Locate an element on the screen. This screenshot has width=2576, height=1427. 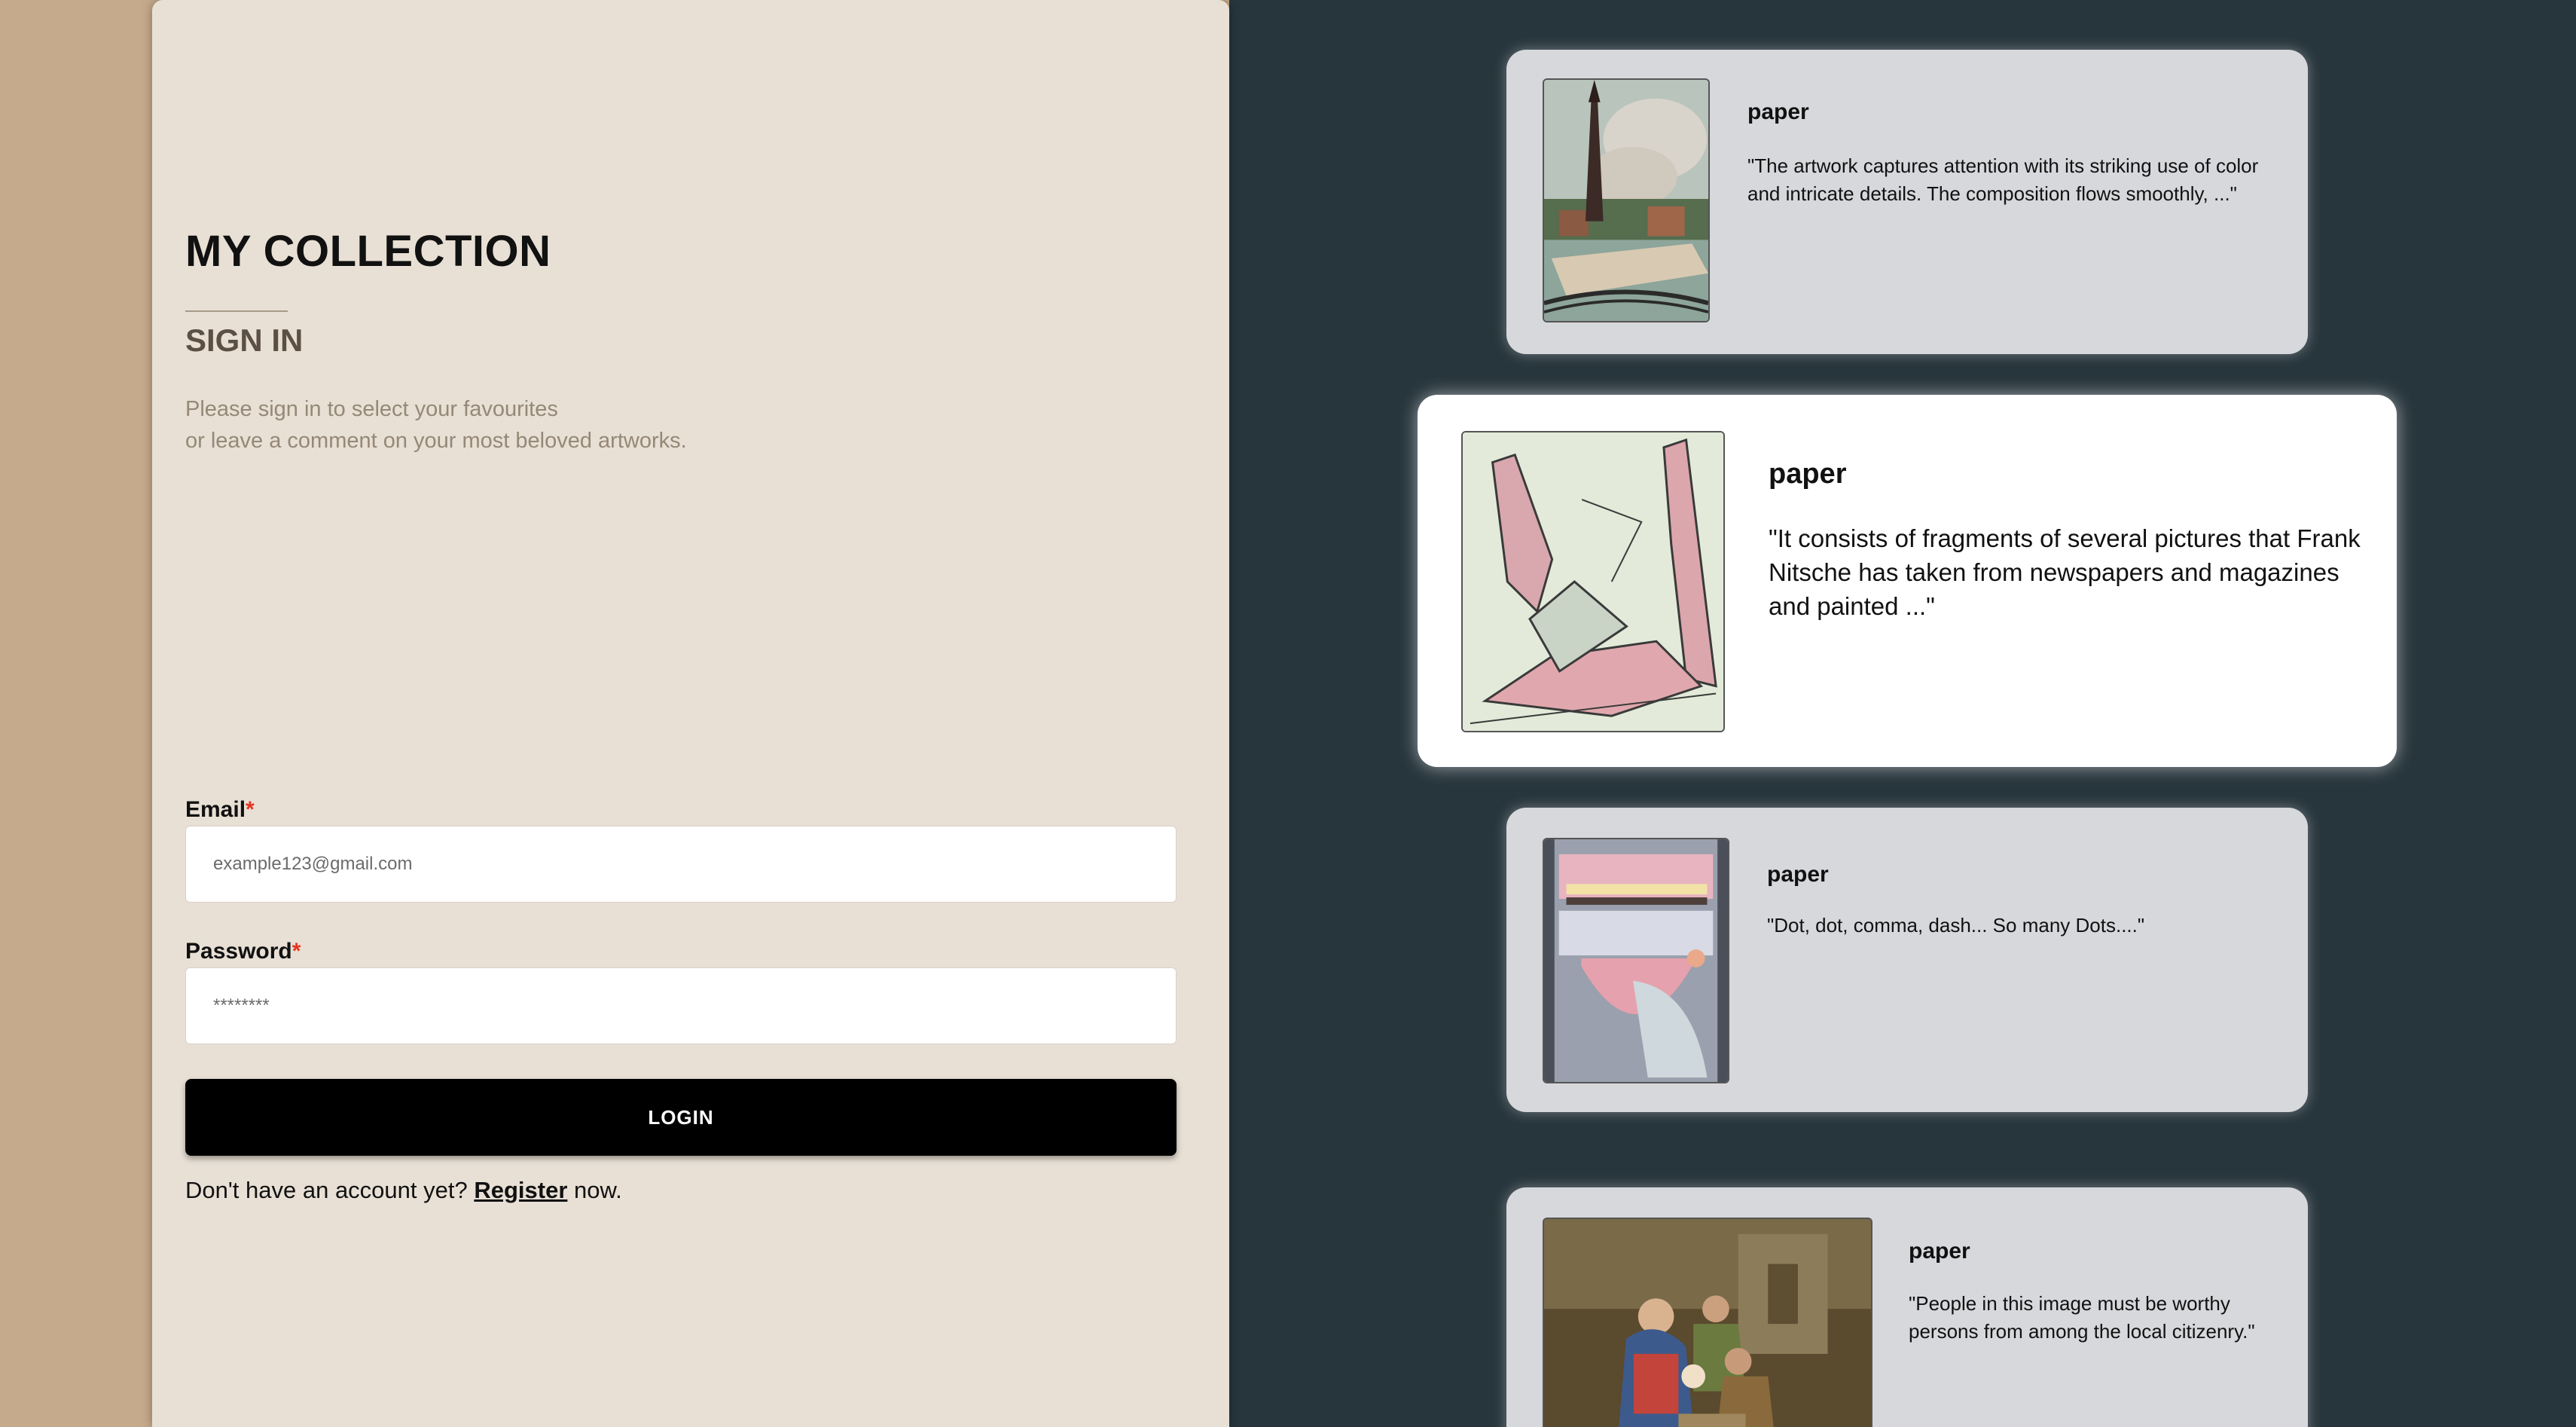
password-label: Password* is located at coordinates (243, 952).